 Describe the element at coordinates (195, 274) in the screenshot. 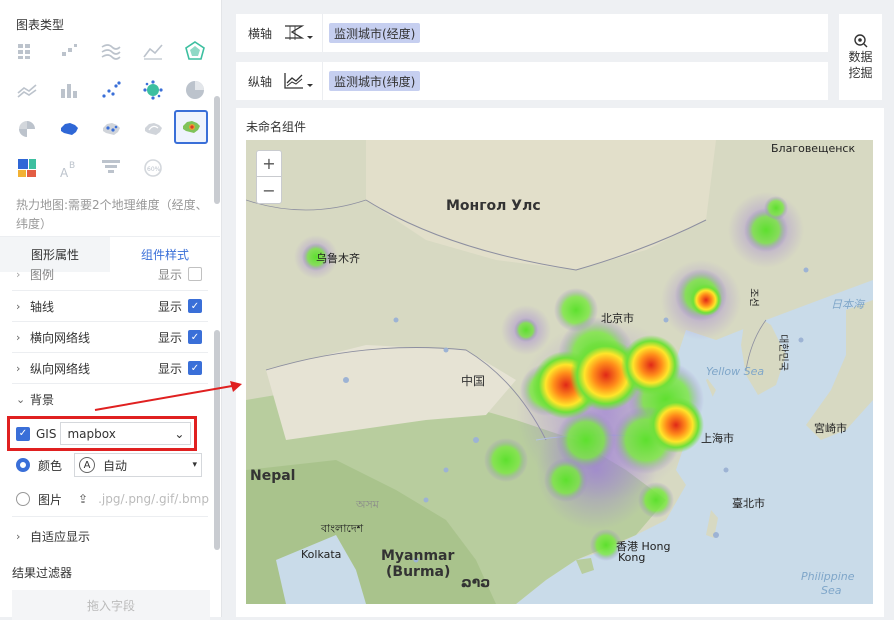

I see `legend-checkbox` at that location.